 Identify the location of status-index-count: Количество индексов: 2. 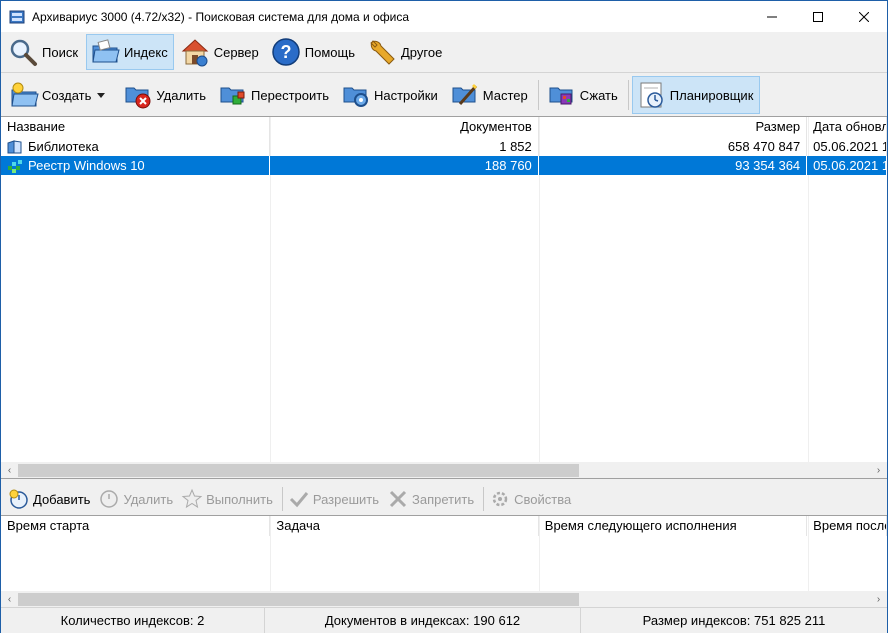
(133, 620).